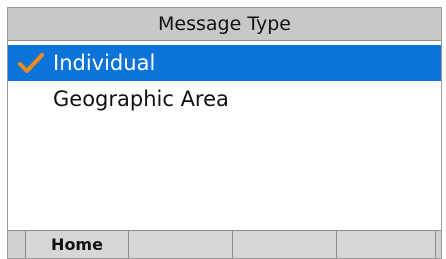 The width and height of the screenshot is (446, 259). Describe the element at coordinates (224, 63) in the screenshot. I see `list-item-individual: Individual` at that location.